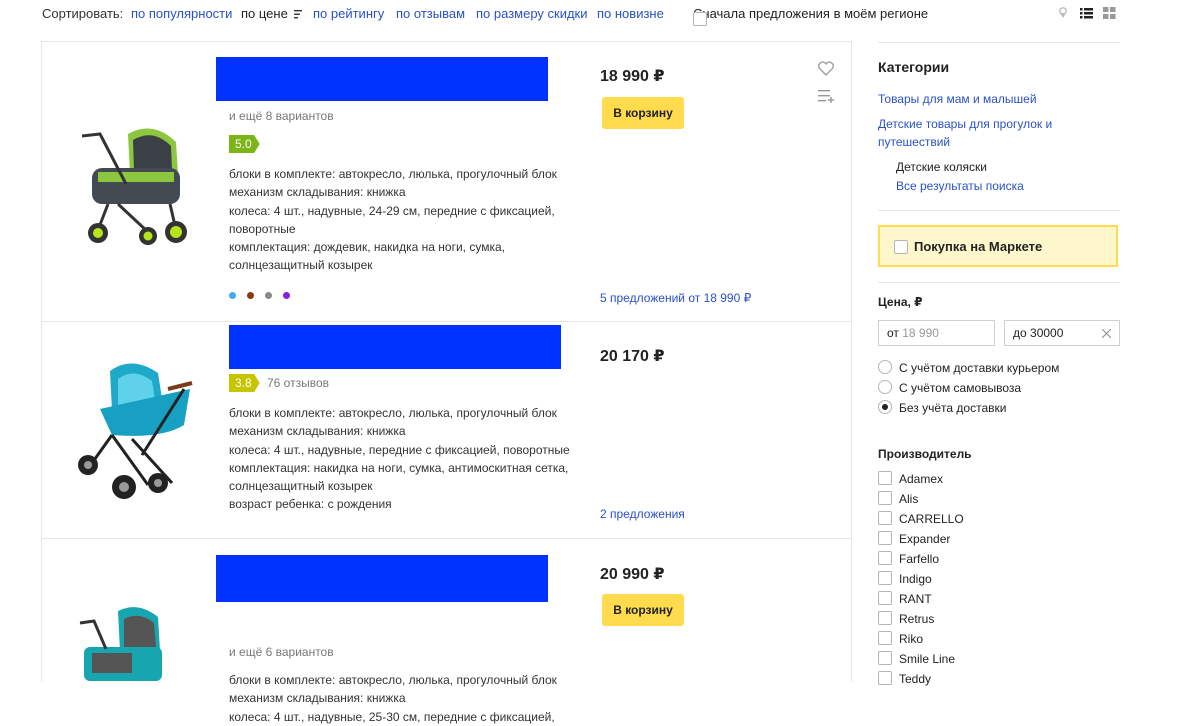 The image size is (1200, 726). Describe the element at coordinates (348, 13) in the screenshot. I see `sort-rating: по рейтингу` at that location.